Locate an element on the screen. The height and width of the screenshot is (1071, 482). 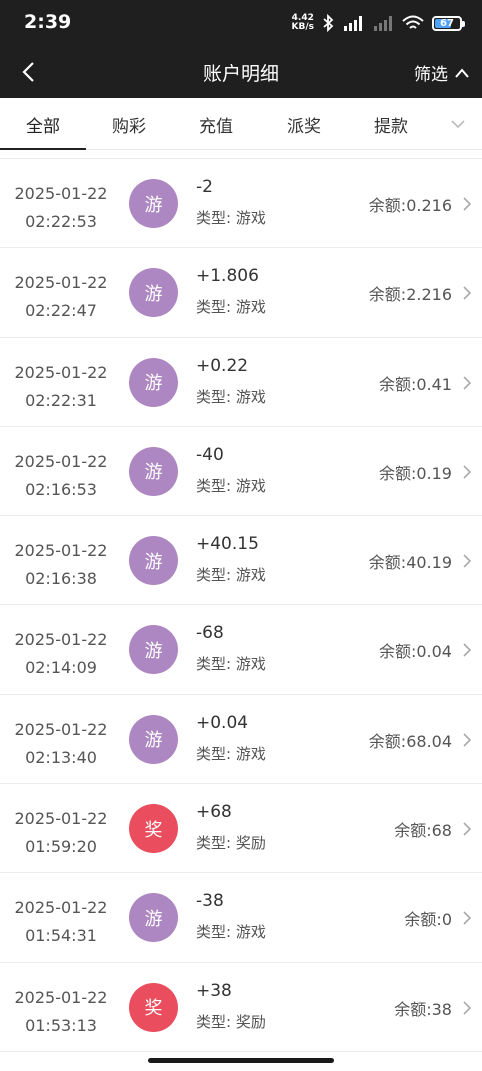
transaction-time: 01:59:20 is located at coordinates (61, 847).